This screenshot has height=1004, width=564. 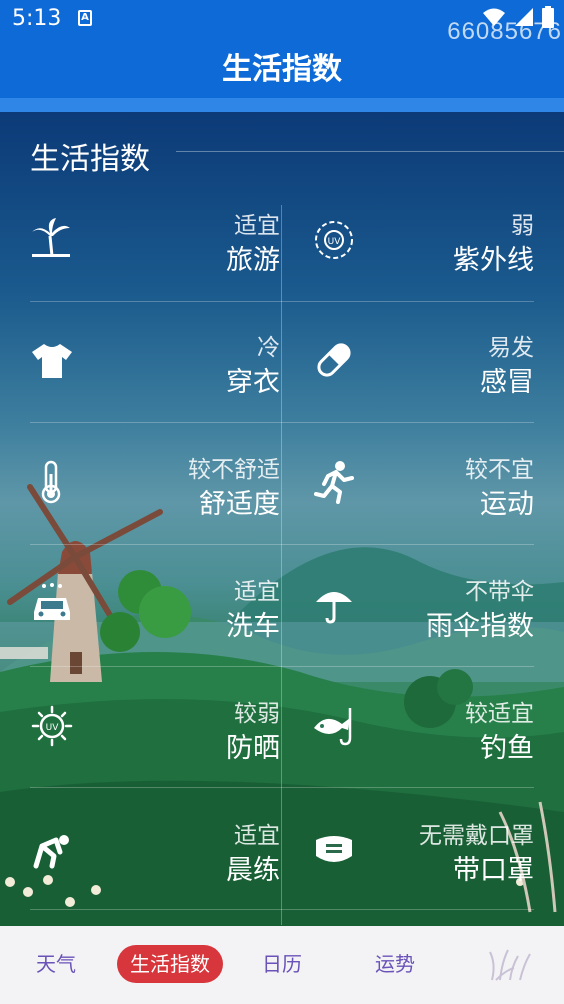 What do you see at coordinates (239, 504) in the screenshot?
I see `index-name: 舒适度` at bounding box center [239, 504].